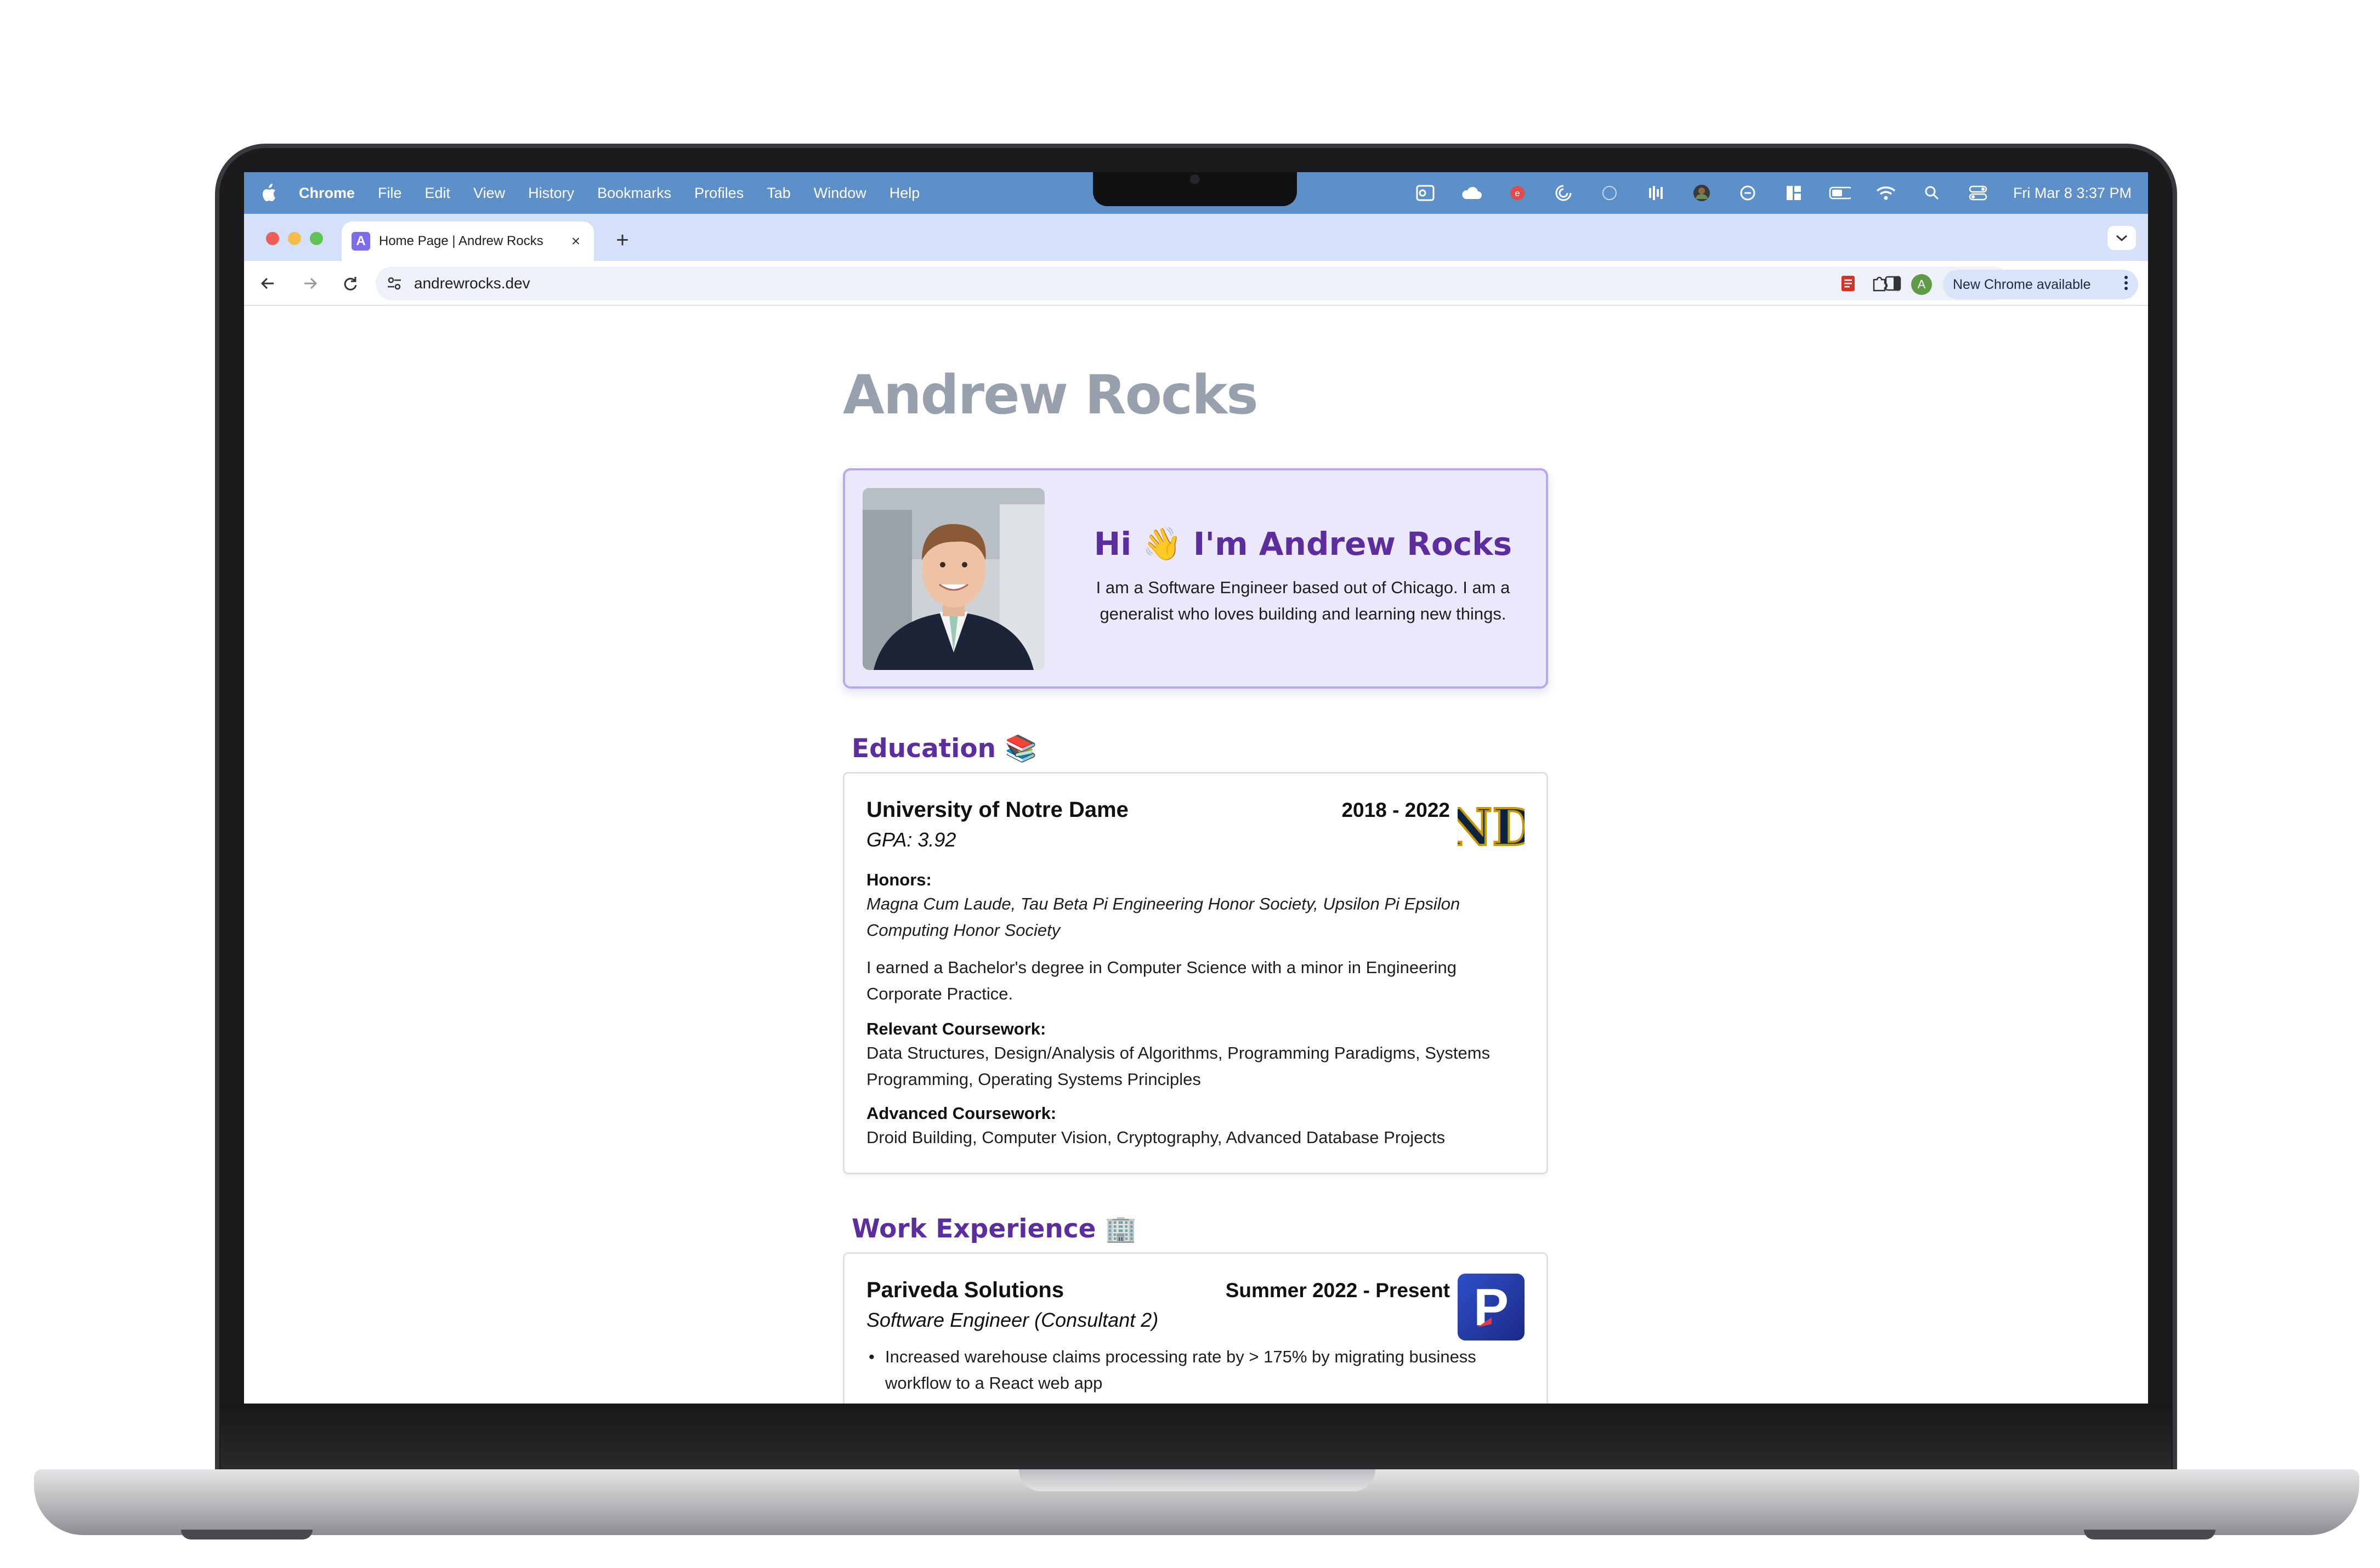  What do you see at coordinates (1609, 193) in the screenshot?
I see `focus-icon` at bounding box center [1609, 193].